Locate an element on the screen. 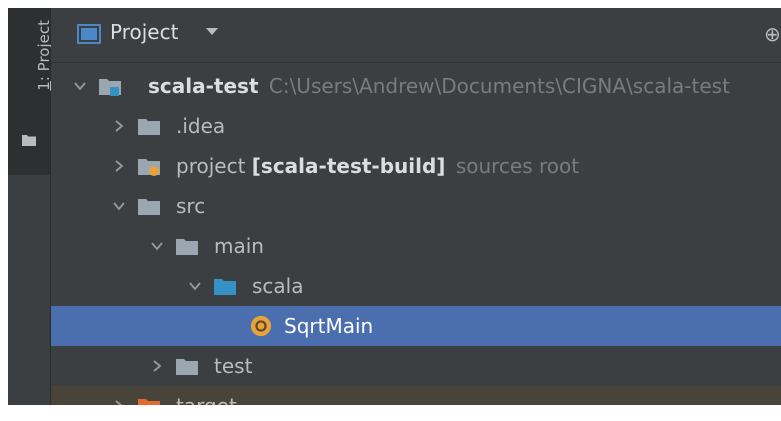 The image size is (781, 421). folder-name: project is located at coordinates (211, 166).